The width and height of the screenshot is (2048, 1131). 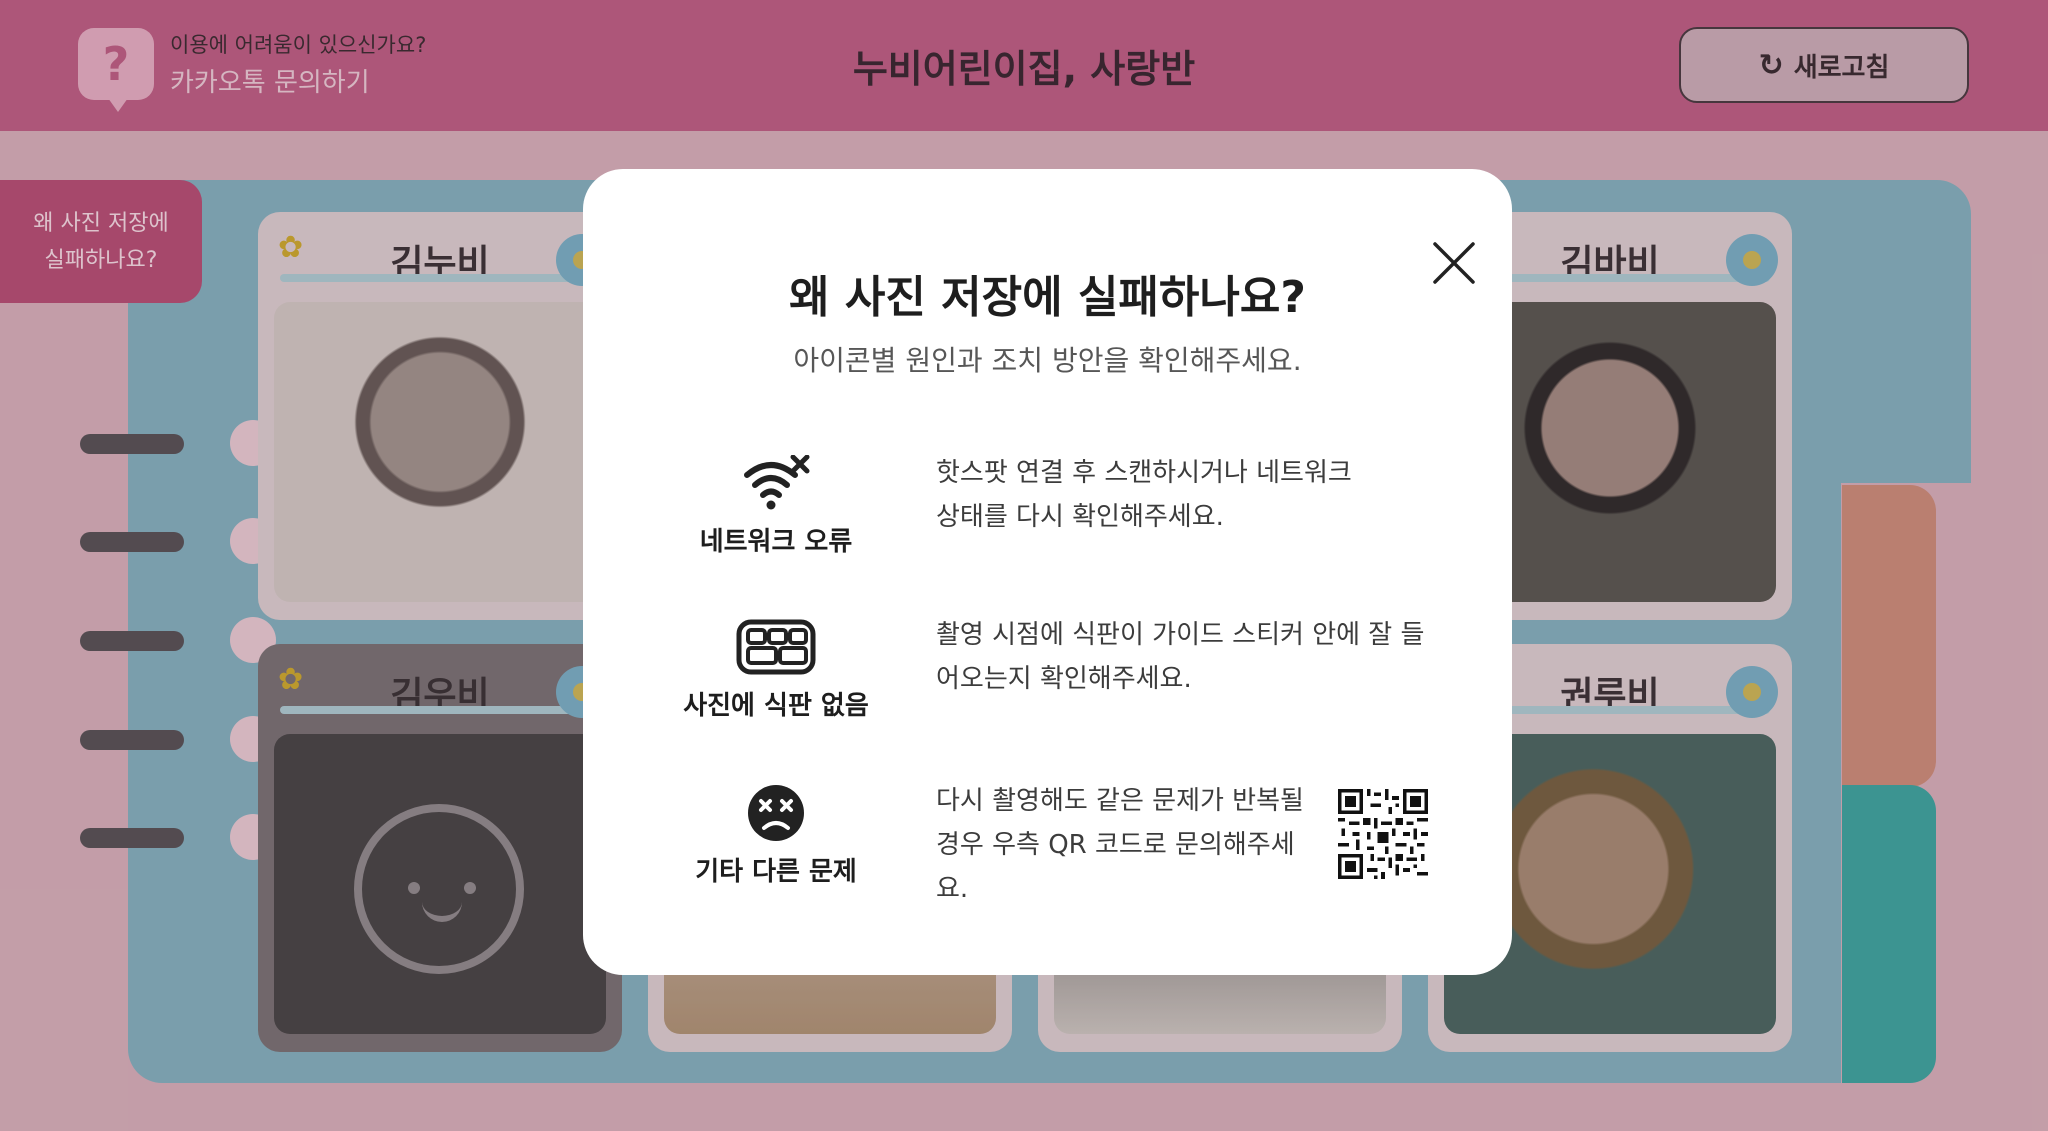 I want to click on issue-description: 핫스팟 연결 후 스캔하시거나 네트워크 상태를 다시 확인해주세요., so click(x=1186, y=495).